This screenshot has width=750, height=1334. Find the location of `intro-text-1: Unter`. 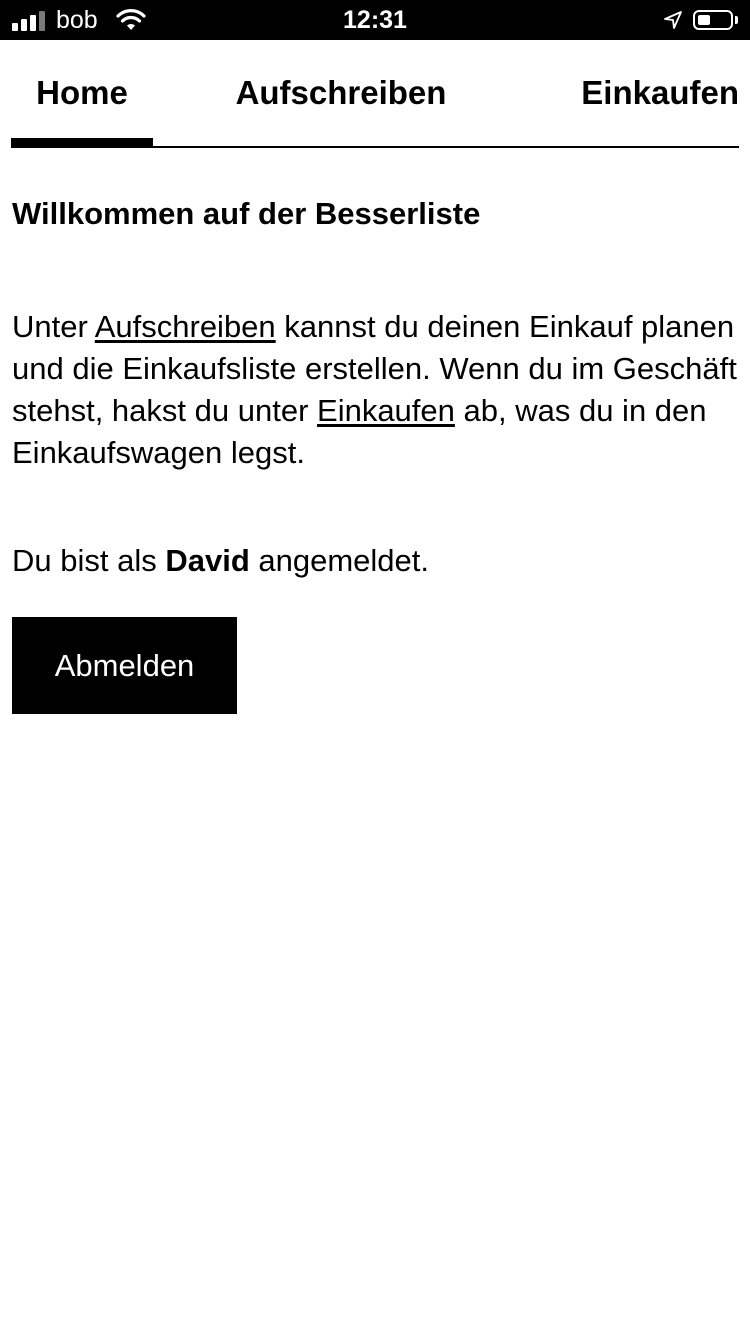

intro-text-1: Unter is located at coordinates (53, 326).